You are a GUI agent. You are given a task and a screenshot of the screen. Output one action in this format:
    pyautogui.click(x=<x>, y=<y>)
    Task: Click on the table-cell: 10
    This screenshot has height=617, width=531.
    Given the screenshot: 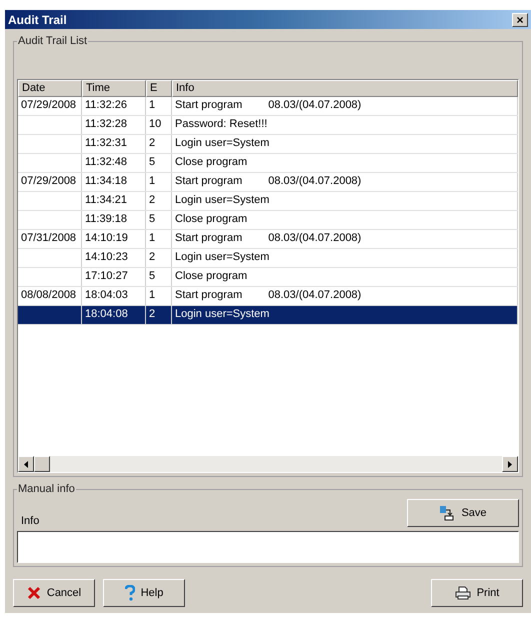 What is the action you would take?
    pyautogui.click(x=155, y=125)
    